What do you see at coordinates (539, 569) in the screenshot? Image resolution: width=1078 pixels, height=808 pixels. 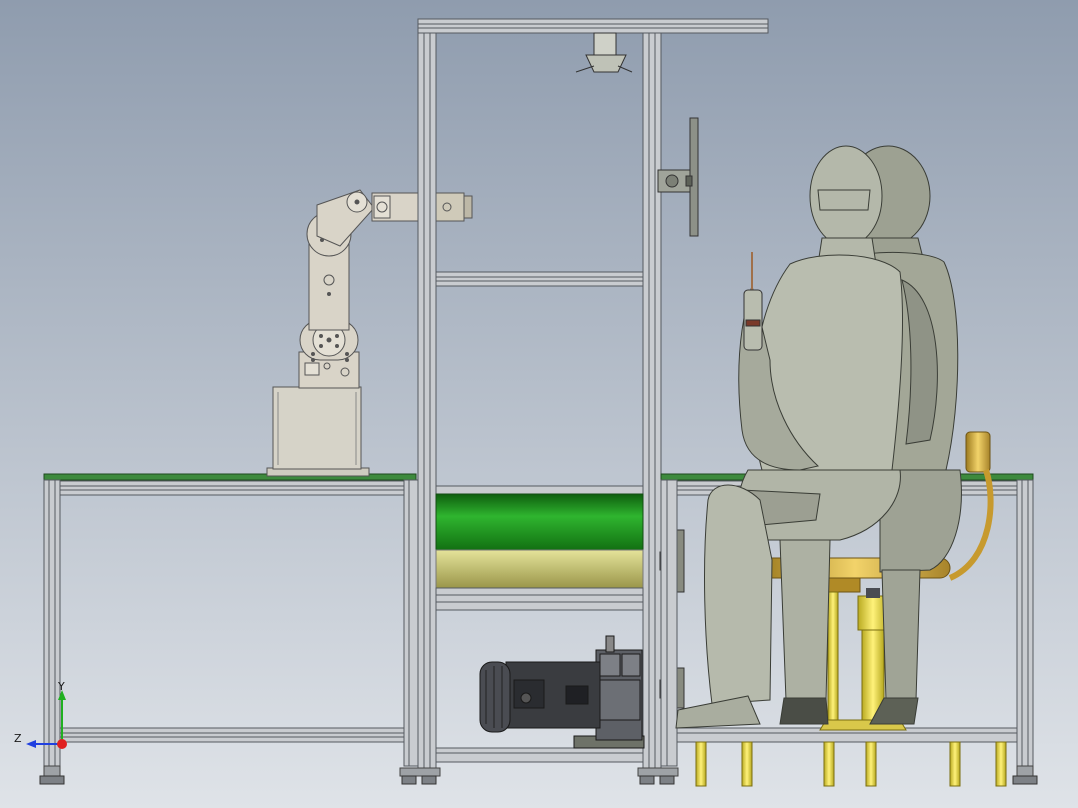 I see `roller-yellow-section` at bounding box center [539, 569].